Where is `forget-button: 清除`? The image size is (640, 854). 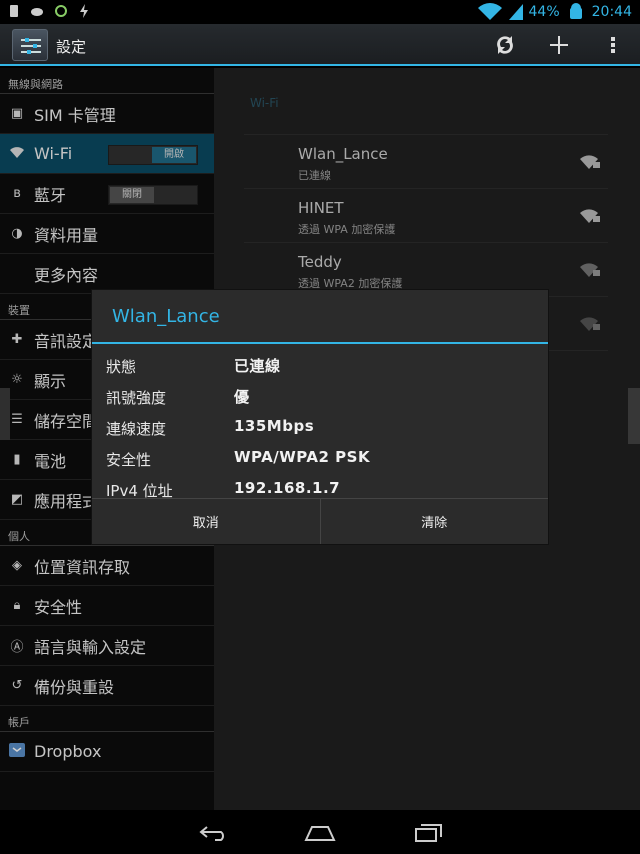 forget-button: 清除 is located at coordinates (434, 521).